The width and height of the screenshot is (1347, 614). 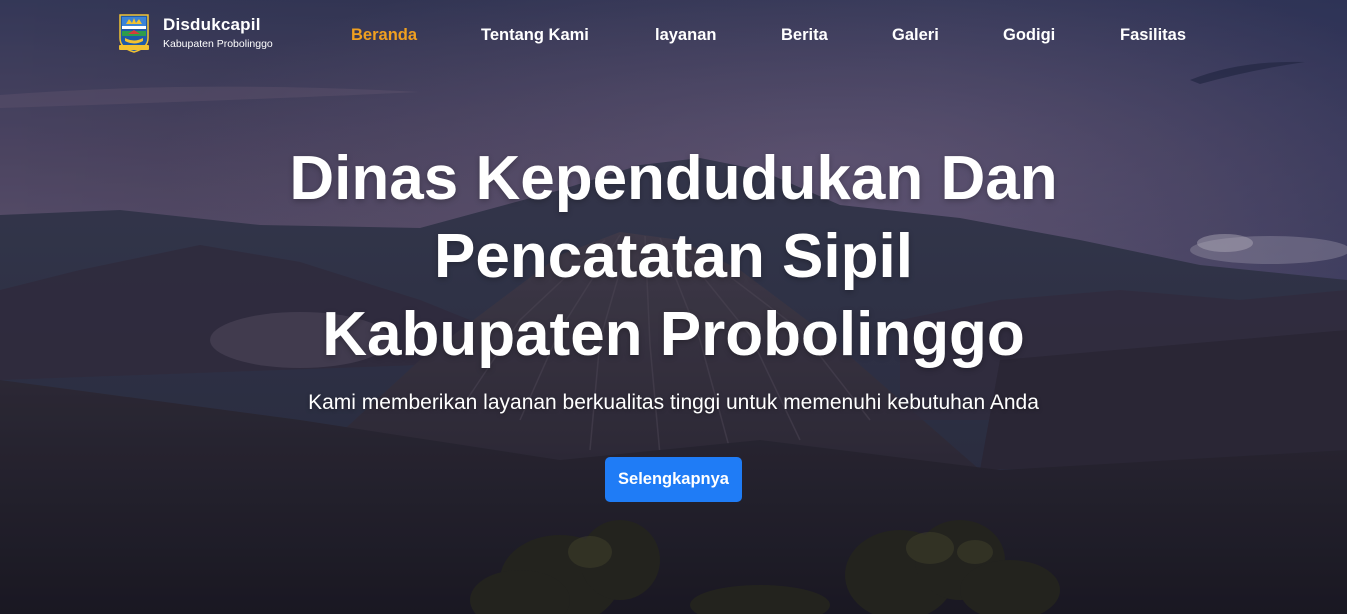 What do you see at coordinates (915, 35) in the screenshot?
I see `nav-link-galeri: Galeri` at bounding box center [915, 35].